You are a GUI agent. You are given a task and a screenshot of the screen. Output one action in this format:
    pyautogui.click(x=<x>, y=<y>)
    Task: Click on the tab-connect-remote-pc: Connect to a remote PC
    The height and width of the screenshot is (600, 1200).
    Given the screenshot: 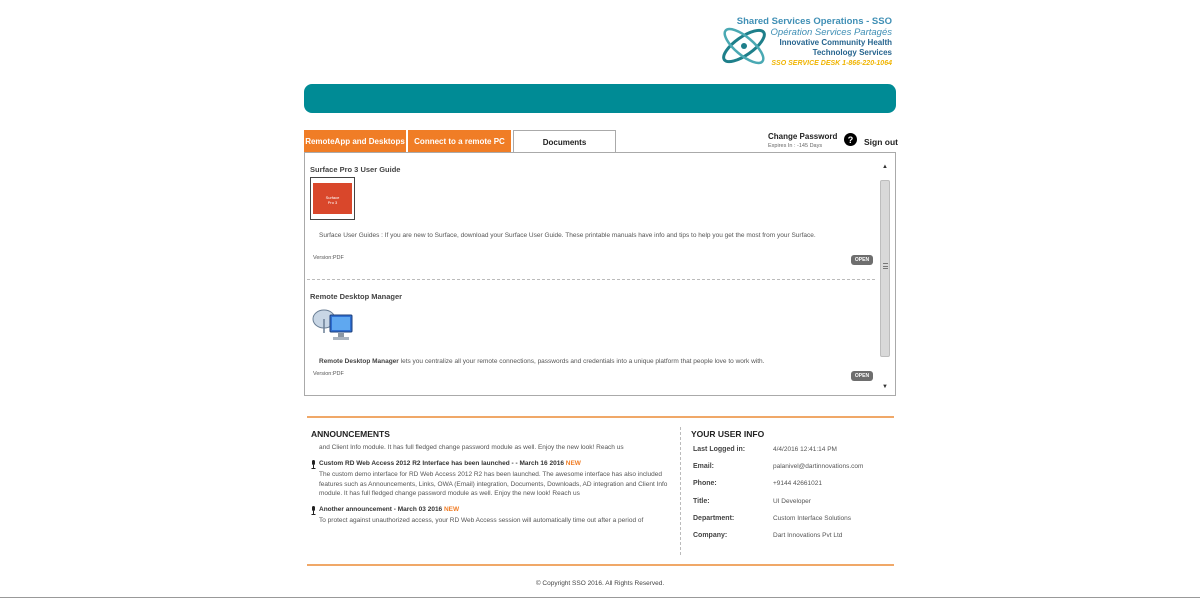 What is the action you would take?
    pyautogui.click(x=459, y=141)
    